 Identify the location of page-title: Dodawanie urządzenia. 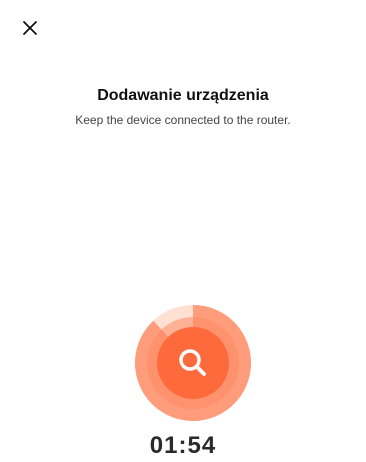
(183, 95).